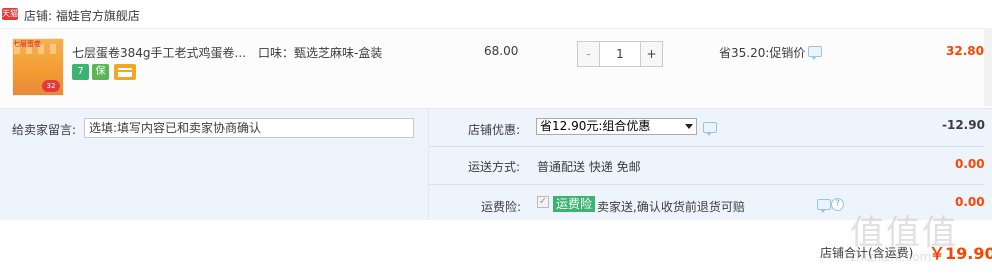  What do you see at coordinates (27, 44) in the screenshot?
I see `thumbnail-label: 七层蛋卷` at bounding box center [27, 44].